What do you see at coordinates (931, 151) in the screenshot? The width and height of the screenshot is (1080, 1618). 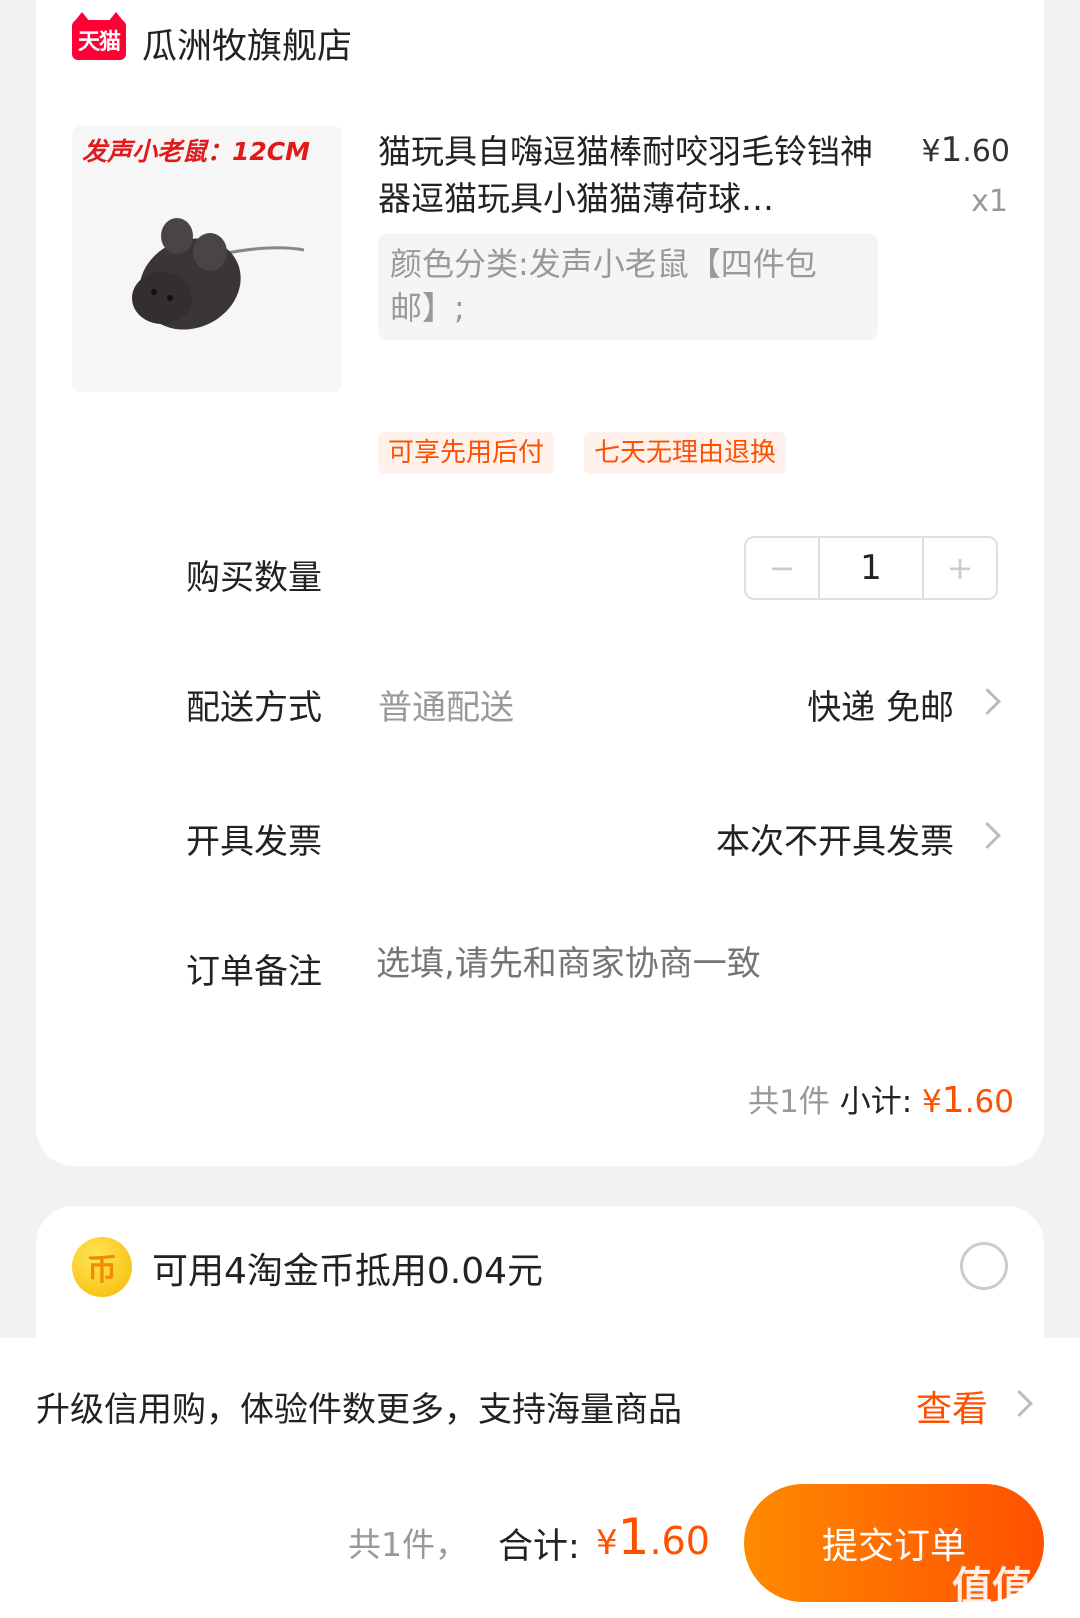 I see `price-symbol: ¥` at bounding box center [931, 151].